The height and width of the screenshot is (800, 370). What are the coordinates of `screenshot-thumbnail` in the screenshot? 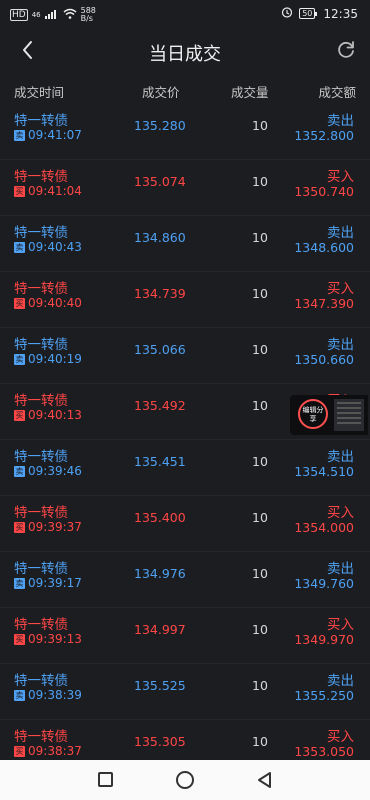 It's located at (349, 415).